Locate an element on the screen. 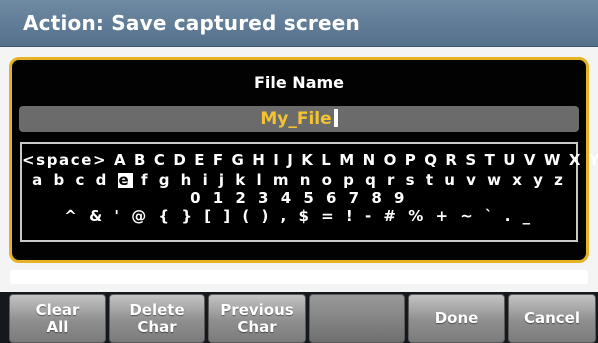 This screenshot has width=598, height=343. delete-char-label-line2: Char is located at coordinates (157, 326).